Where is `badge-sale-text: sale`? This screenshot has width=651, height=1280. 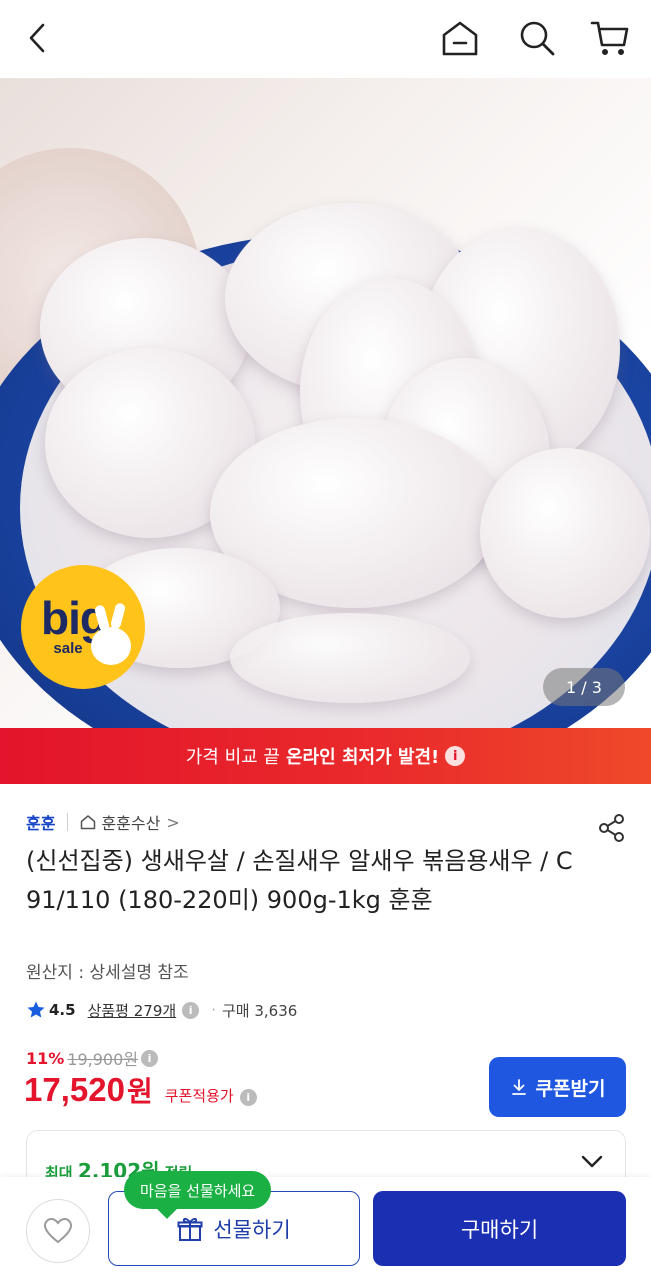
badge-sale-text: sale is located at coordinates (68, 648).